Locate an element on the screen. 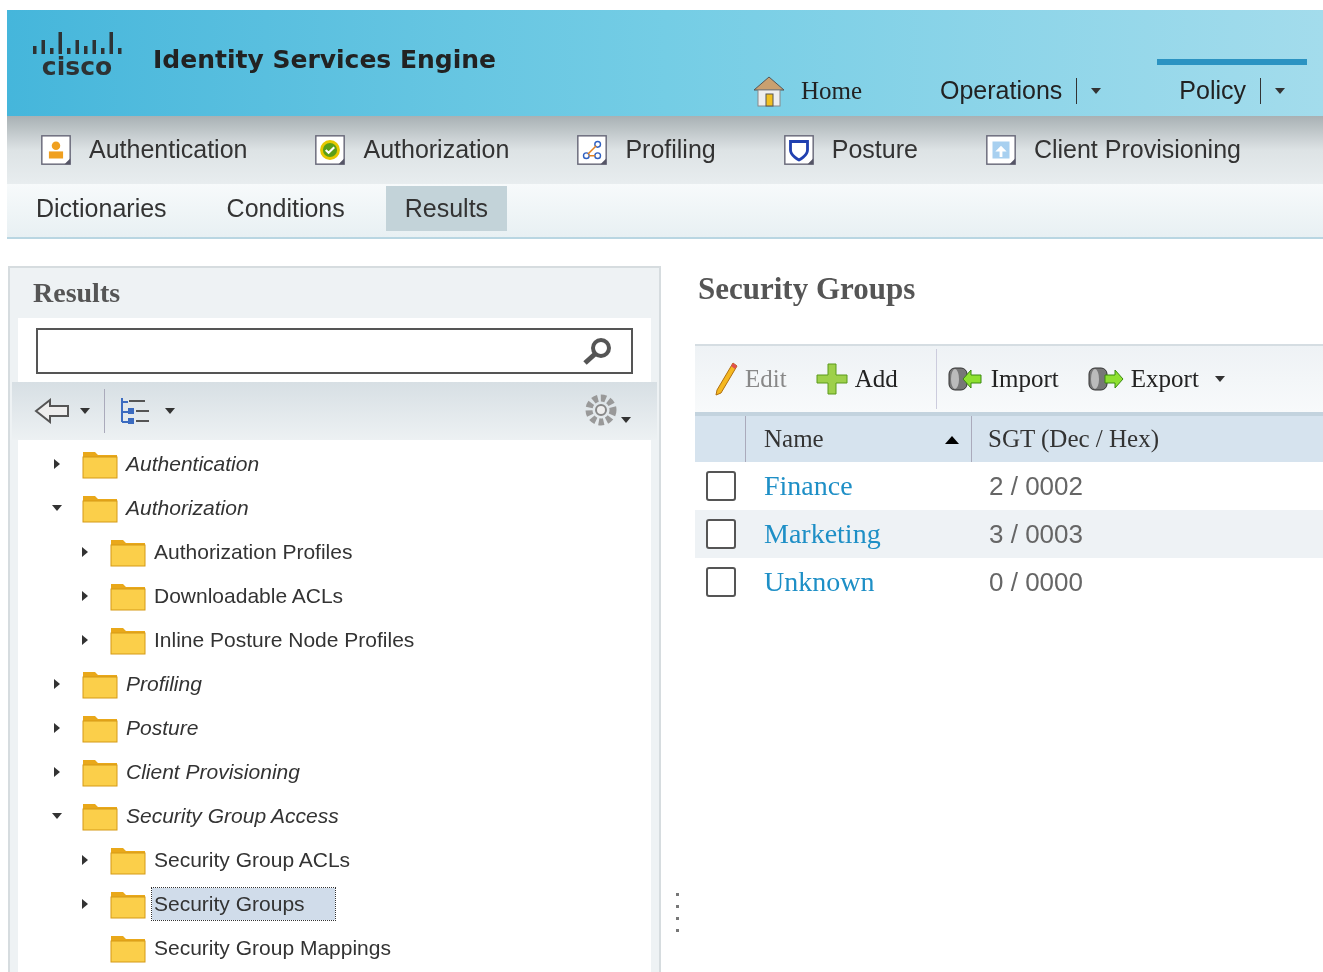  person-icon is located at coordinates (56, 150).